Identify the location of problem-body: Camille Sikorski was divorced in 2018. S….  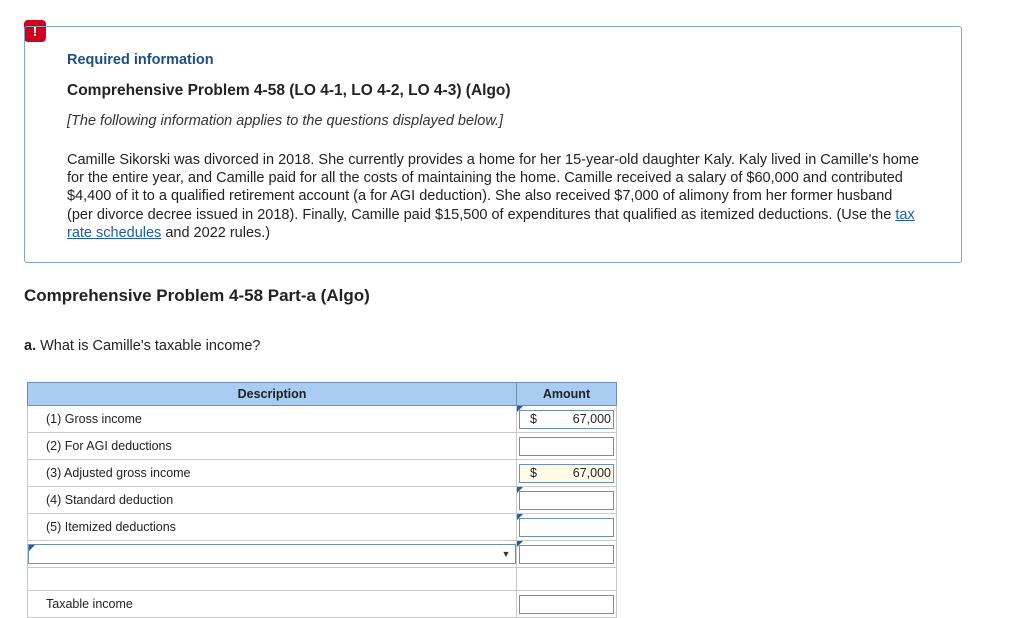
(493, 196).